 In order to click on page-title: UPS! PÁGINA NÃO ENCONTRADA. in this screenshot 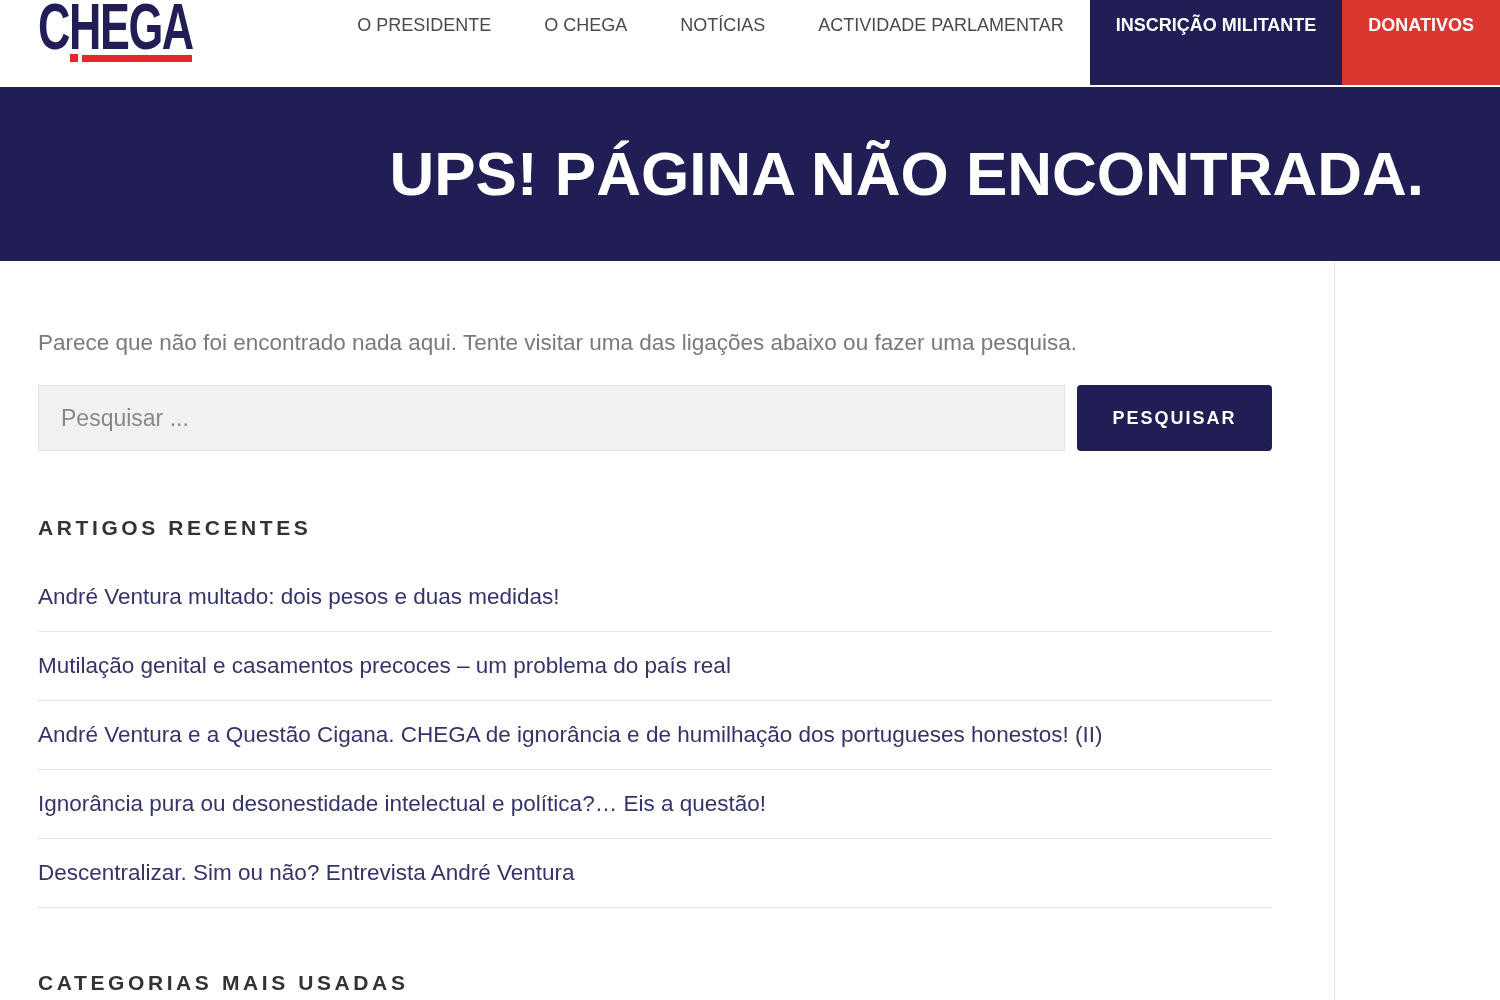, I will do `click(906, 174)`.